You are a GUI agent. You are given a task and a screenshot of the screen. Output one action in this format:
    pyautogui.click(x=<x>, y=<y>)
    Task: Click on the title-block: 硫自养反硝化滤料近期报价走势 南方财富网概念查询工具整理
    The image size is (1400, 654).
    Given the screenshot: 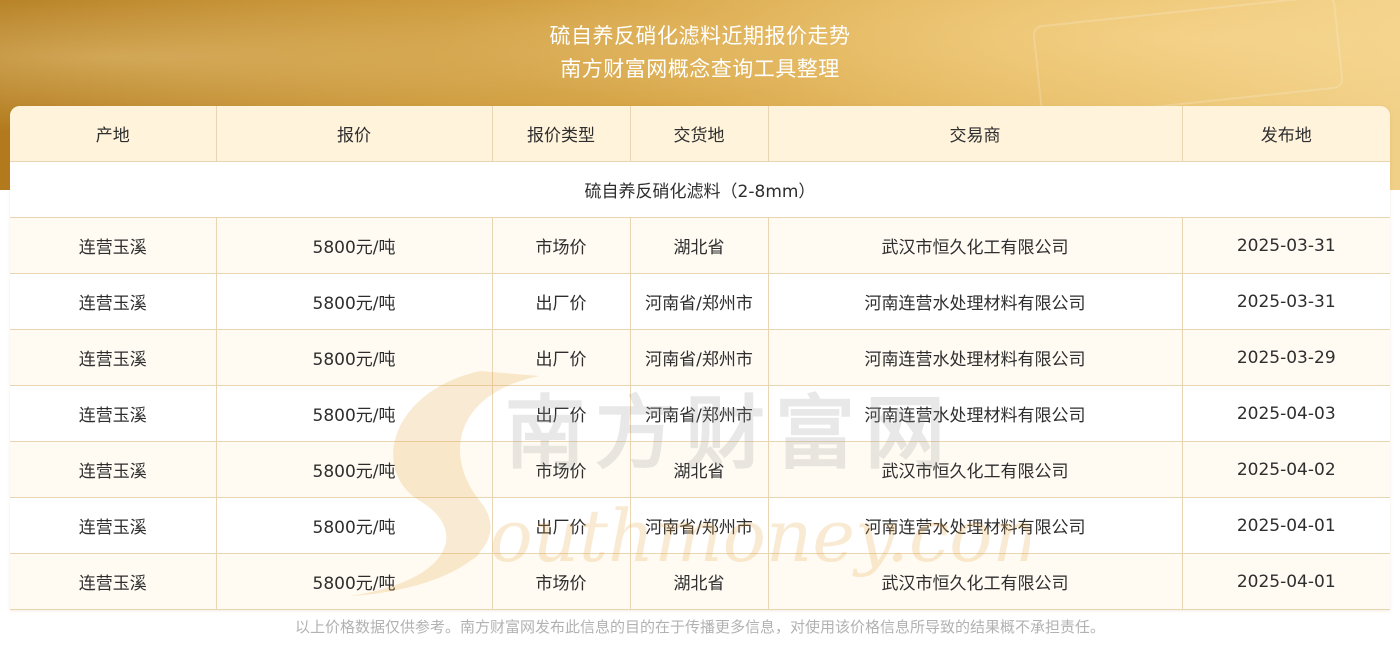 What is the action you would take?
    pyautogui.click(x=700, y=53)
    